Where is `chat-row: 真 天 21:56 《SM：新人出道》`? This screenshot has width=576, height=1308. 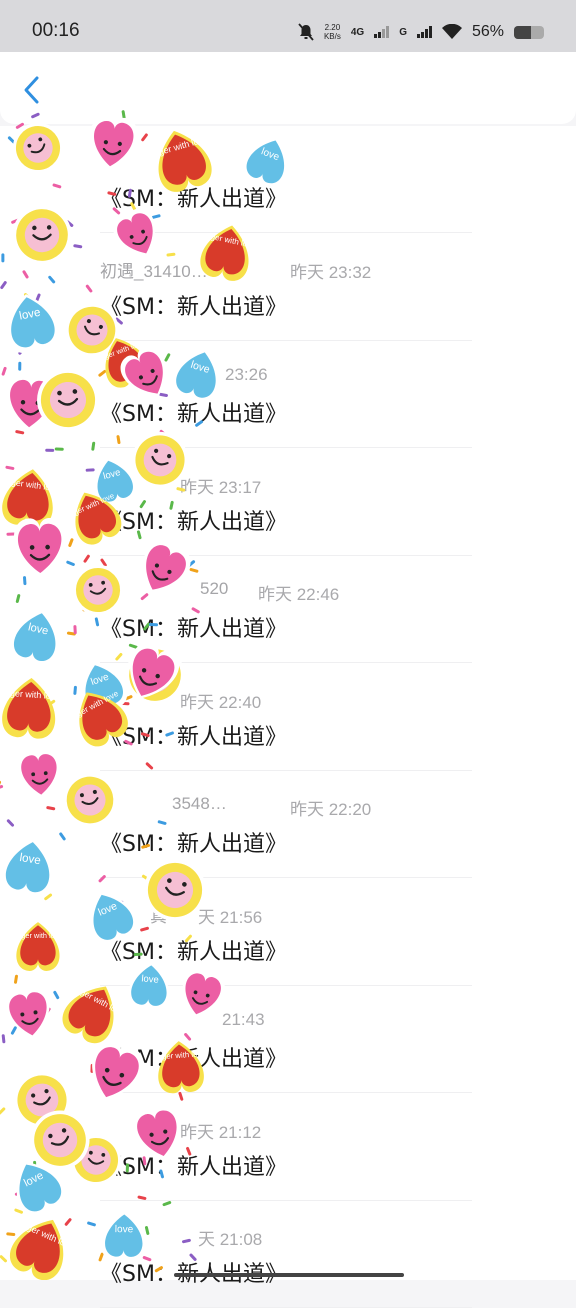
chat-row: 真 天 21:56 《SM：新人出道》 is located at coordinates (288, 932).